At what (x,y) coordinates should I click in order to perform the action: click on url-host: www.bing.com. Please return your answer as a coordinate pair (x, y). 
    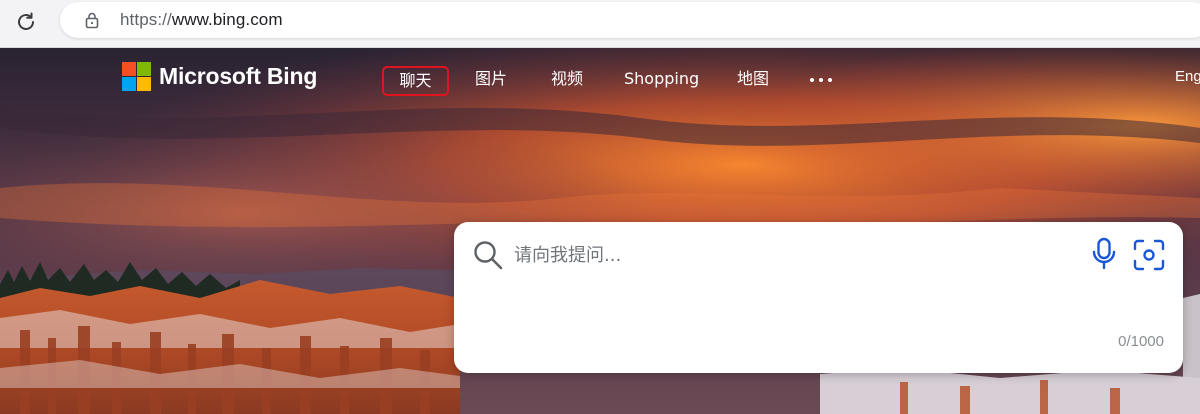
    Looking at the image, I should click on (227, 19).